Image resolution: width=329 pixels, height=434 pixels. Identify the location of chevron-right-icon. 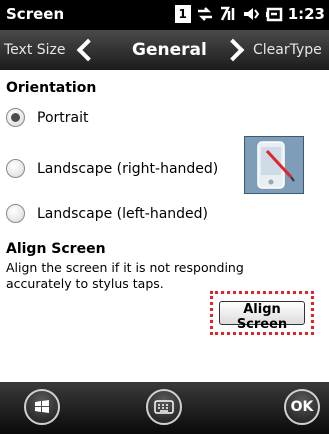
(233, 50).